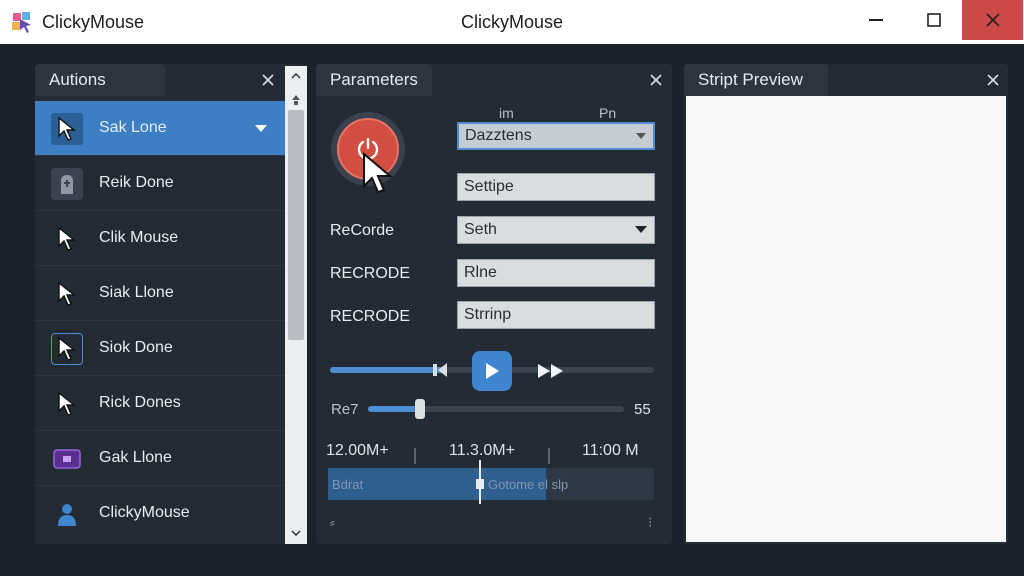 The height and width of the screenshot is (576, 1024). I want to click on action-item: Reik Done, so click(160, 183).